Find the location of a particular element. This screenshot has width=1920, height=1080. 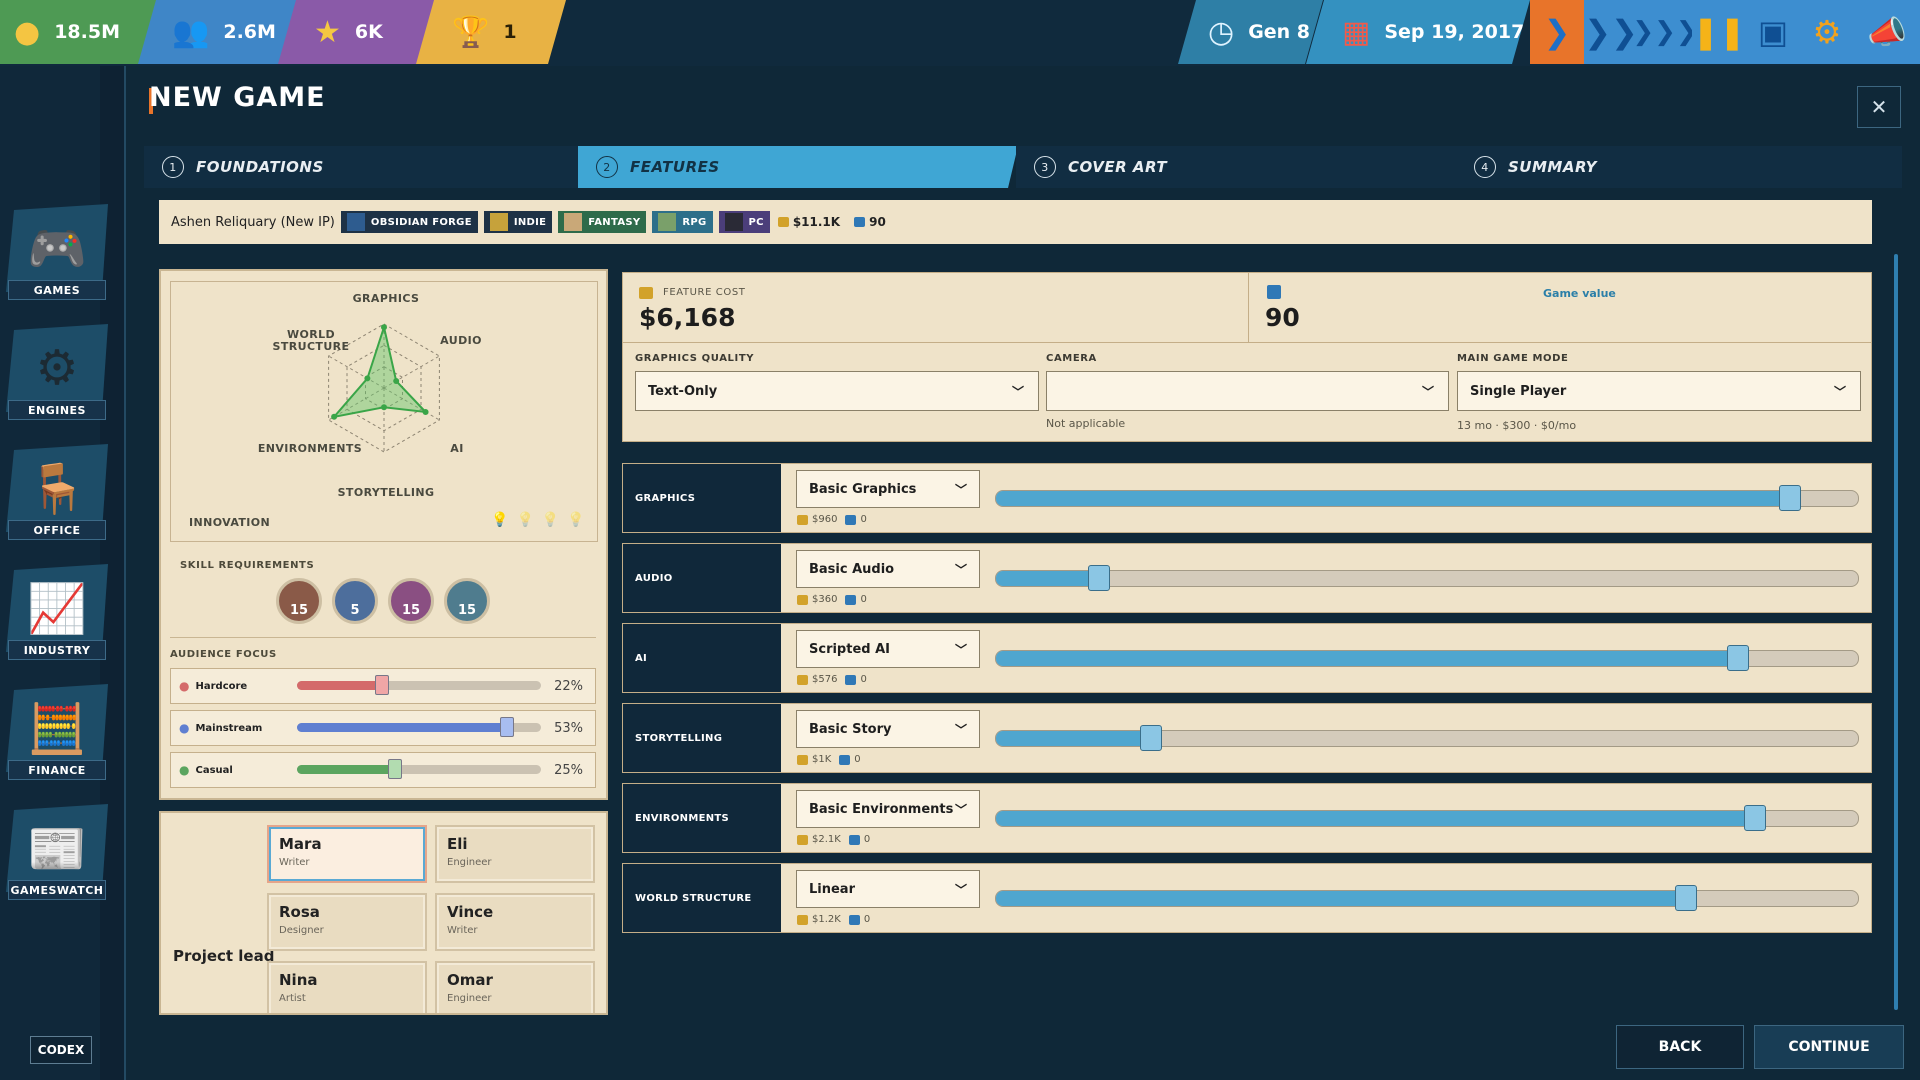

back-button: BACK is located at coordinates (1680, 1047).